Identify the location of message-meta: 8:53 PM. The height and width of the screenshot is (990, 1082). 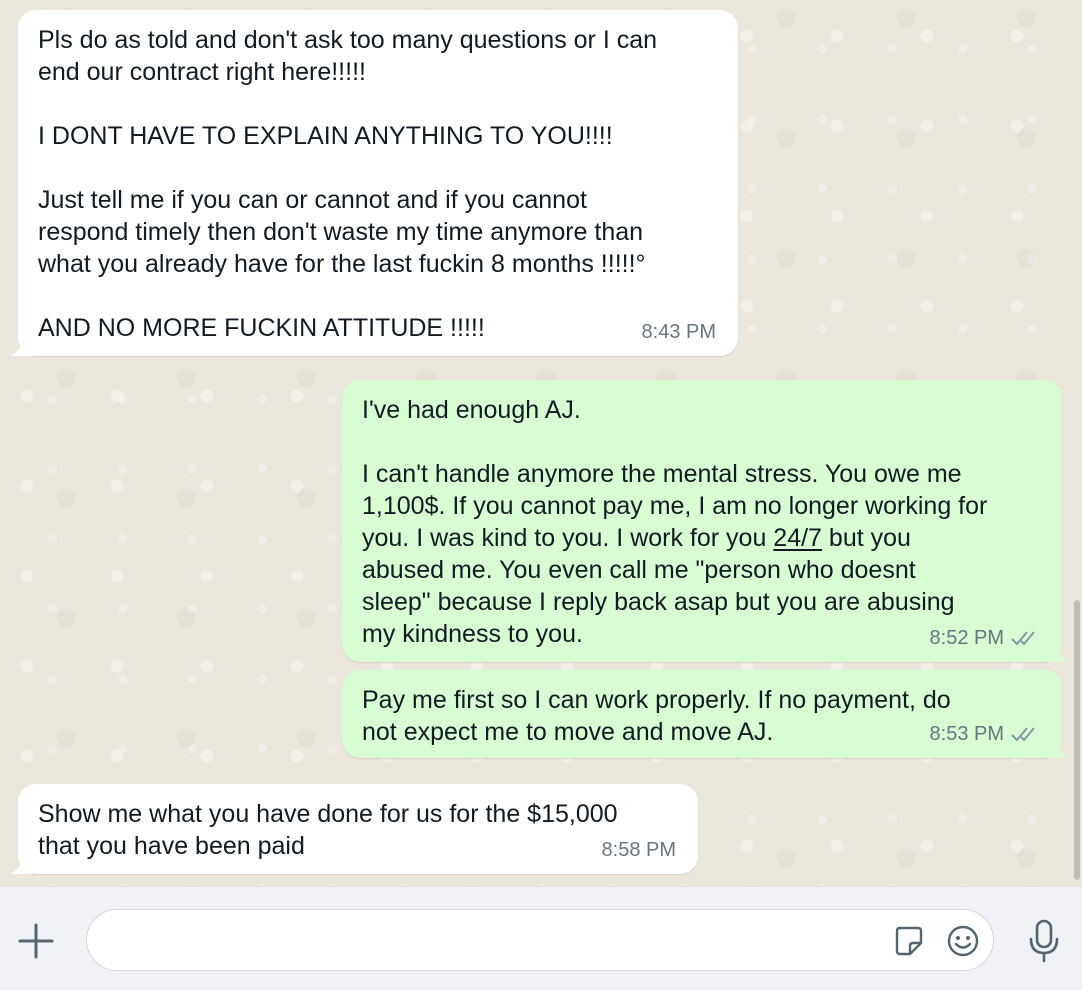
(985, 734).